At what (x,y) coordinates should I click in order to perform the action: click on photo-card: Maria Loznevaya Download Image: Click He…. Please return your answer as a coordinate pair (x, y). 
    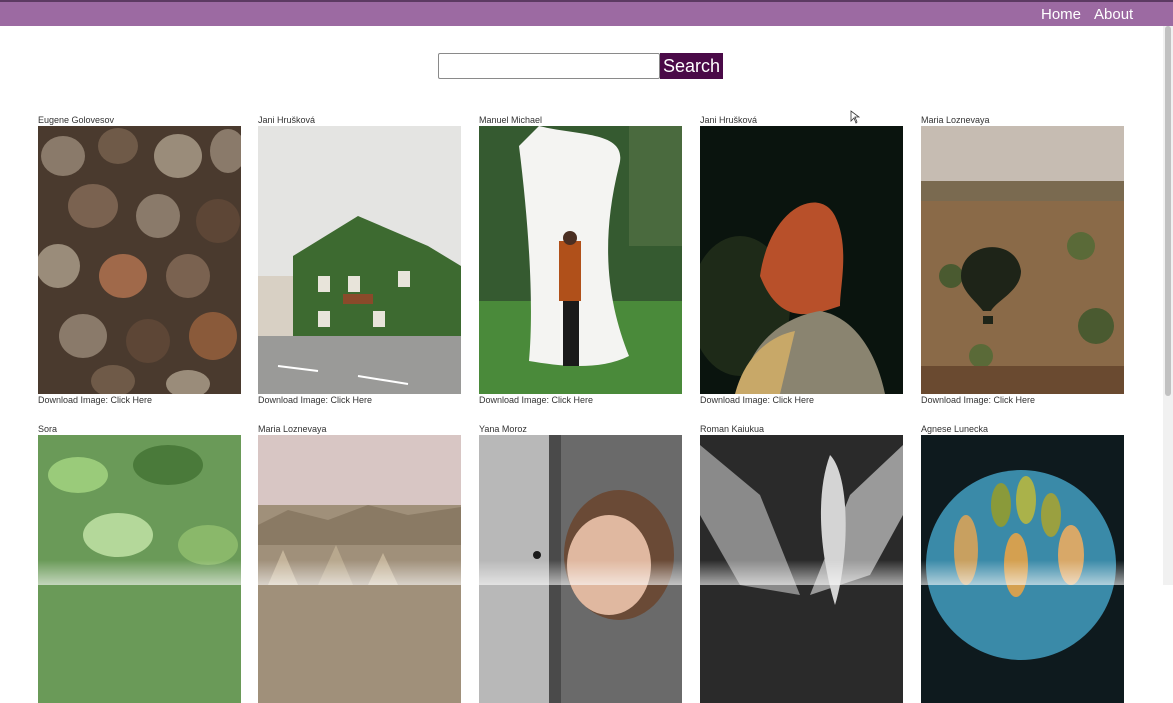
    Looking at the image, I should click on (1022, 260).